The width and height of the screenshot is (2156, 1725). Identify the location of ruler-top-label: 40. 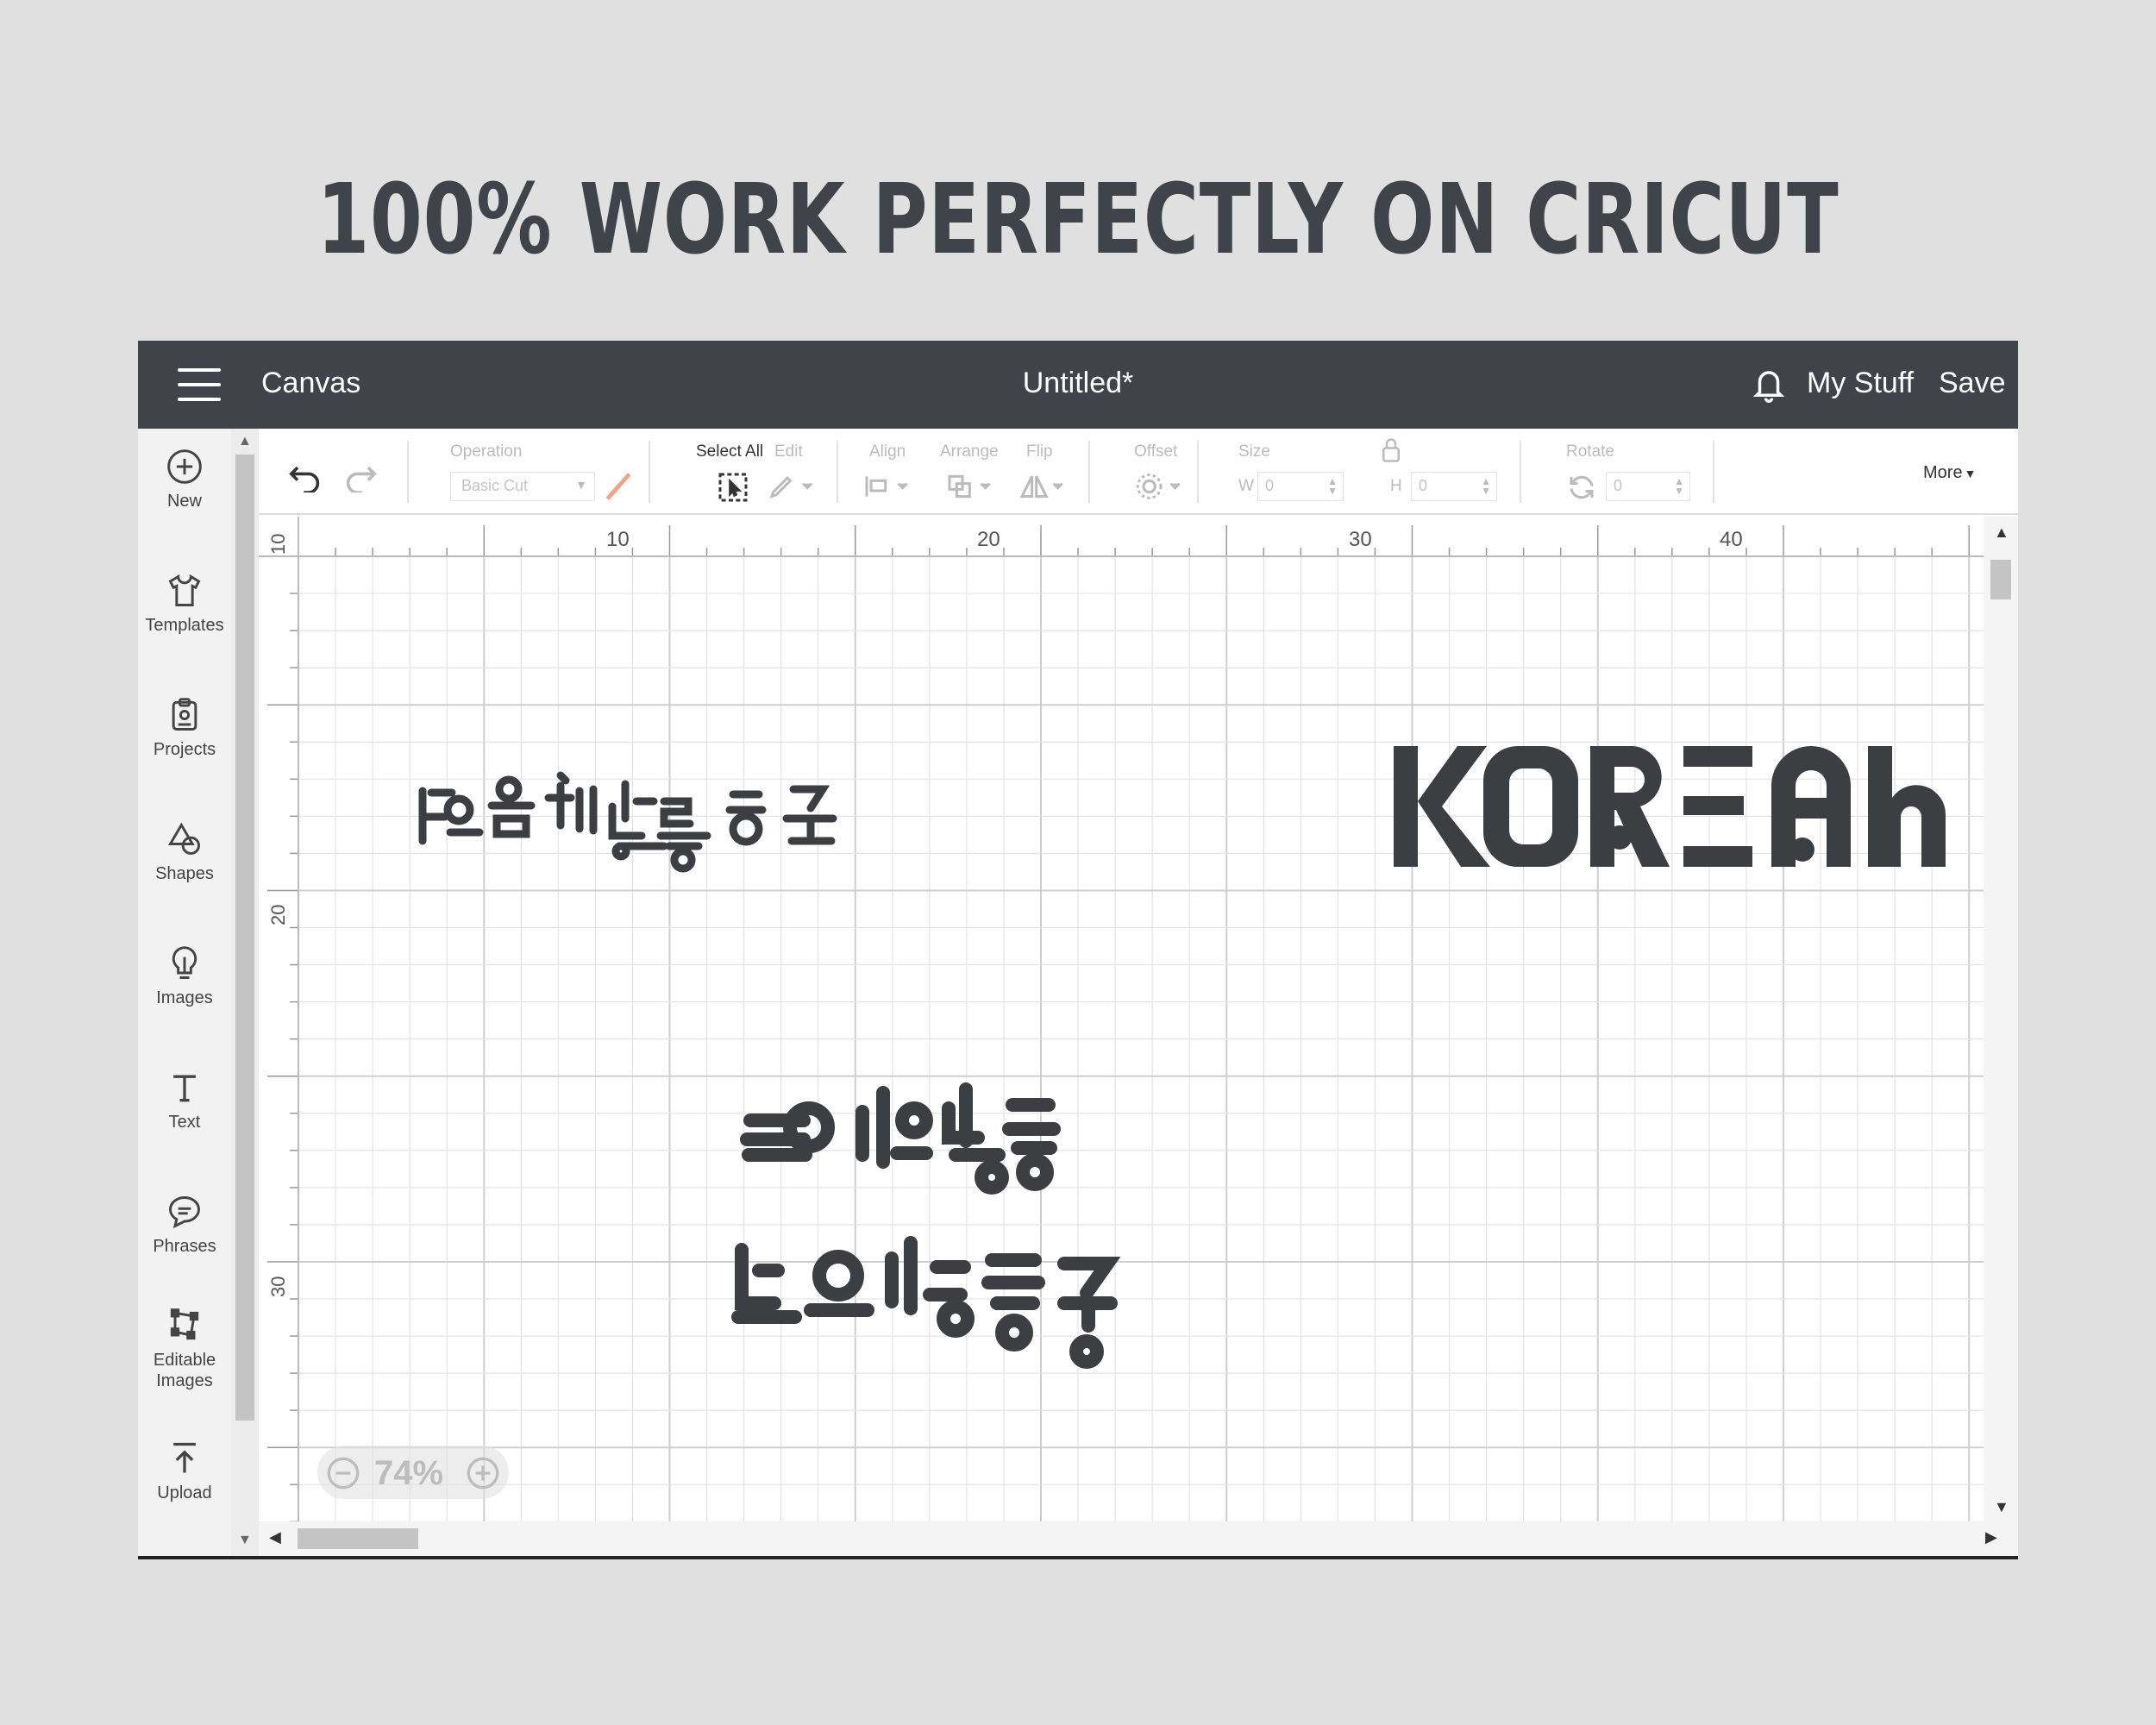
(1731, 539).